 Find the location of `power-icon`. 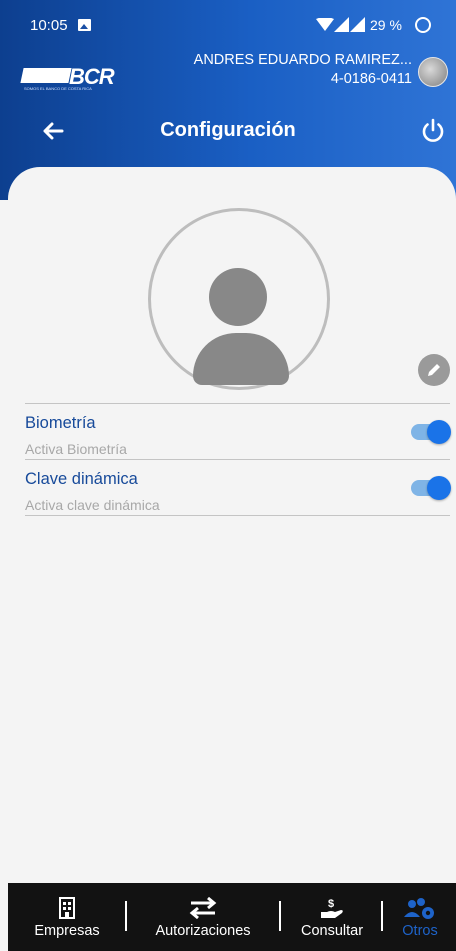

power-icon is located at coordinates (433, 131).